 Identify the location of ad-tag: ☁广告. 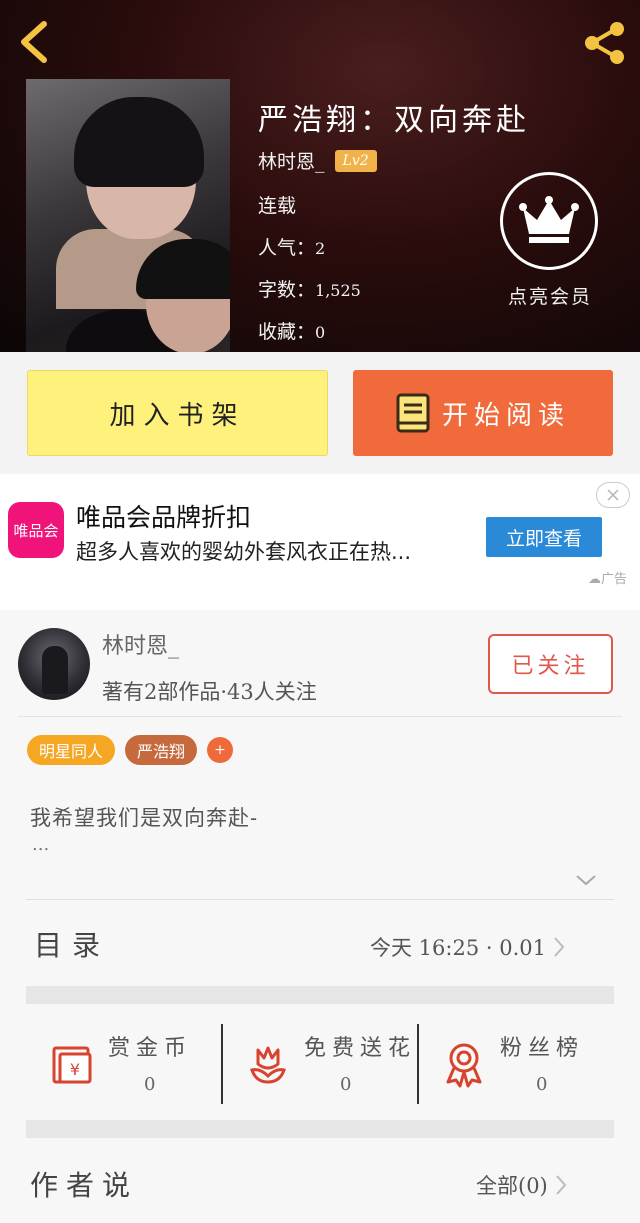
(607, 577).